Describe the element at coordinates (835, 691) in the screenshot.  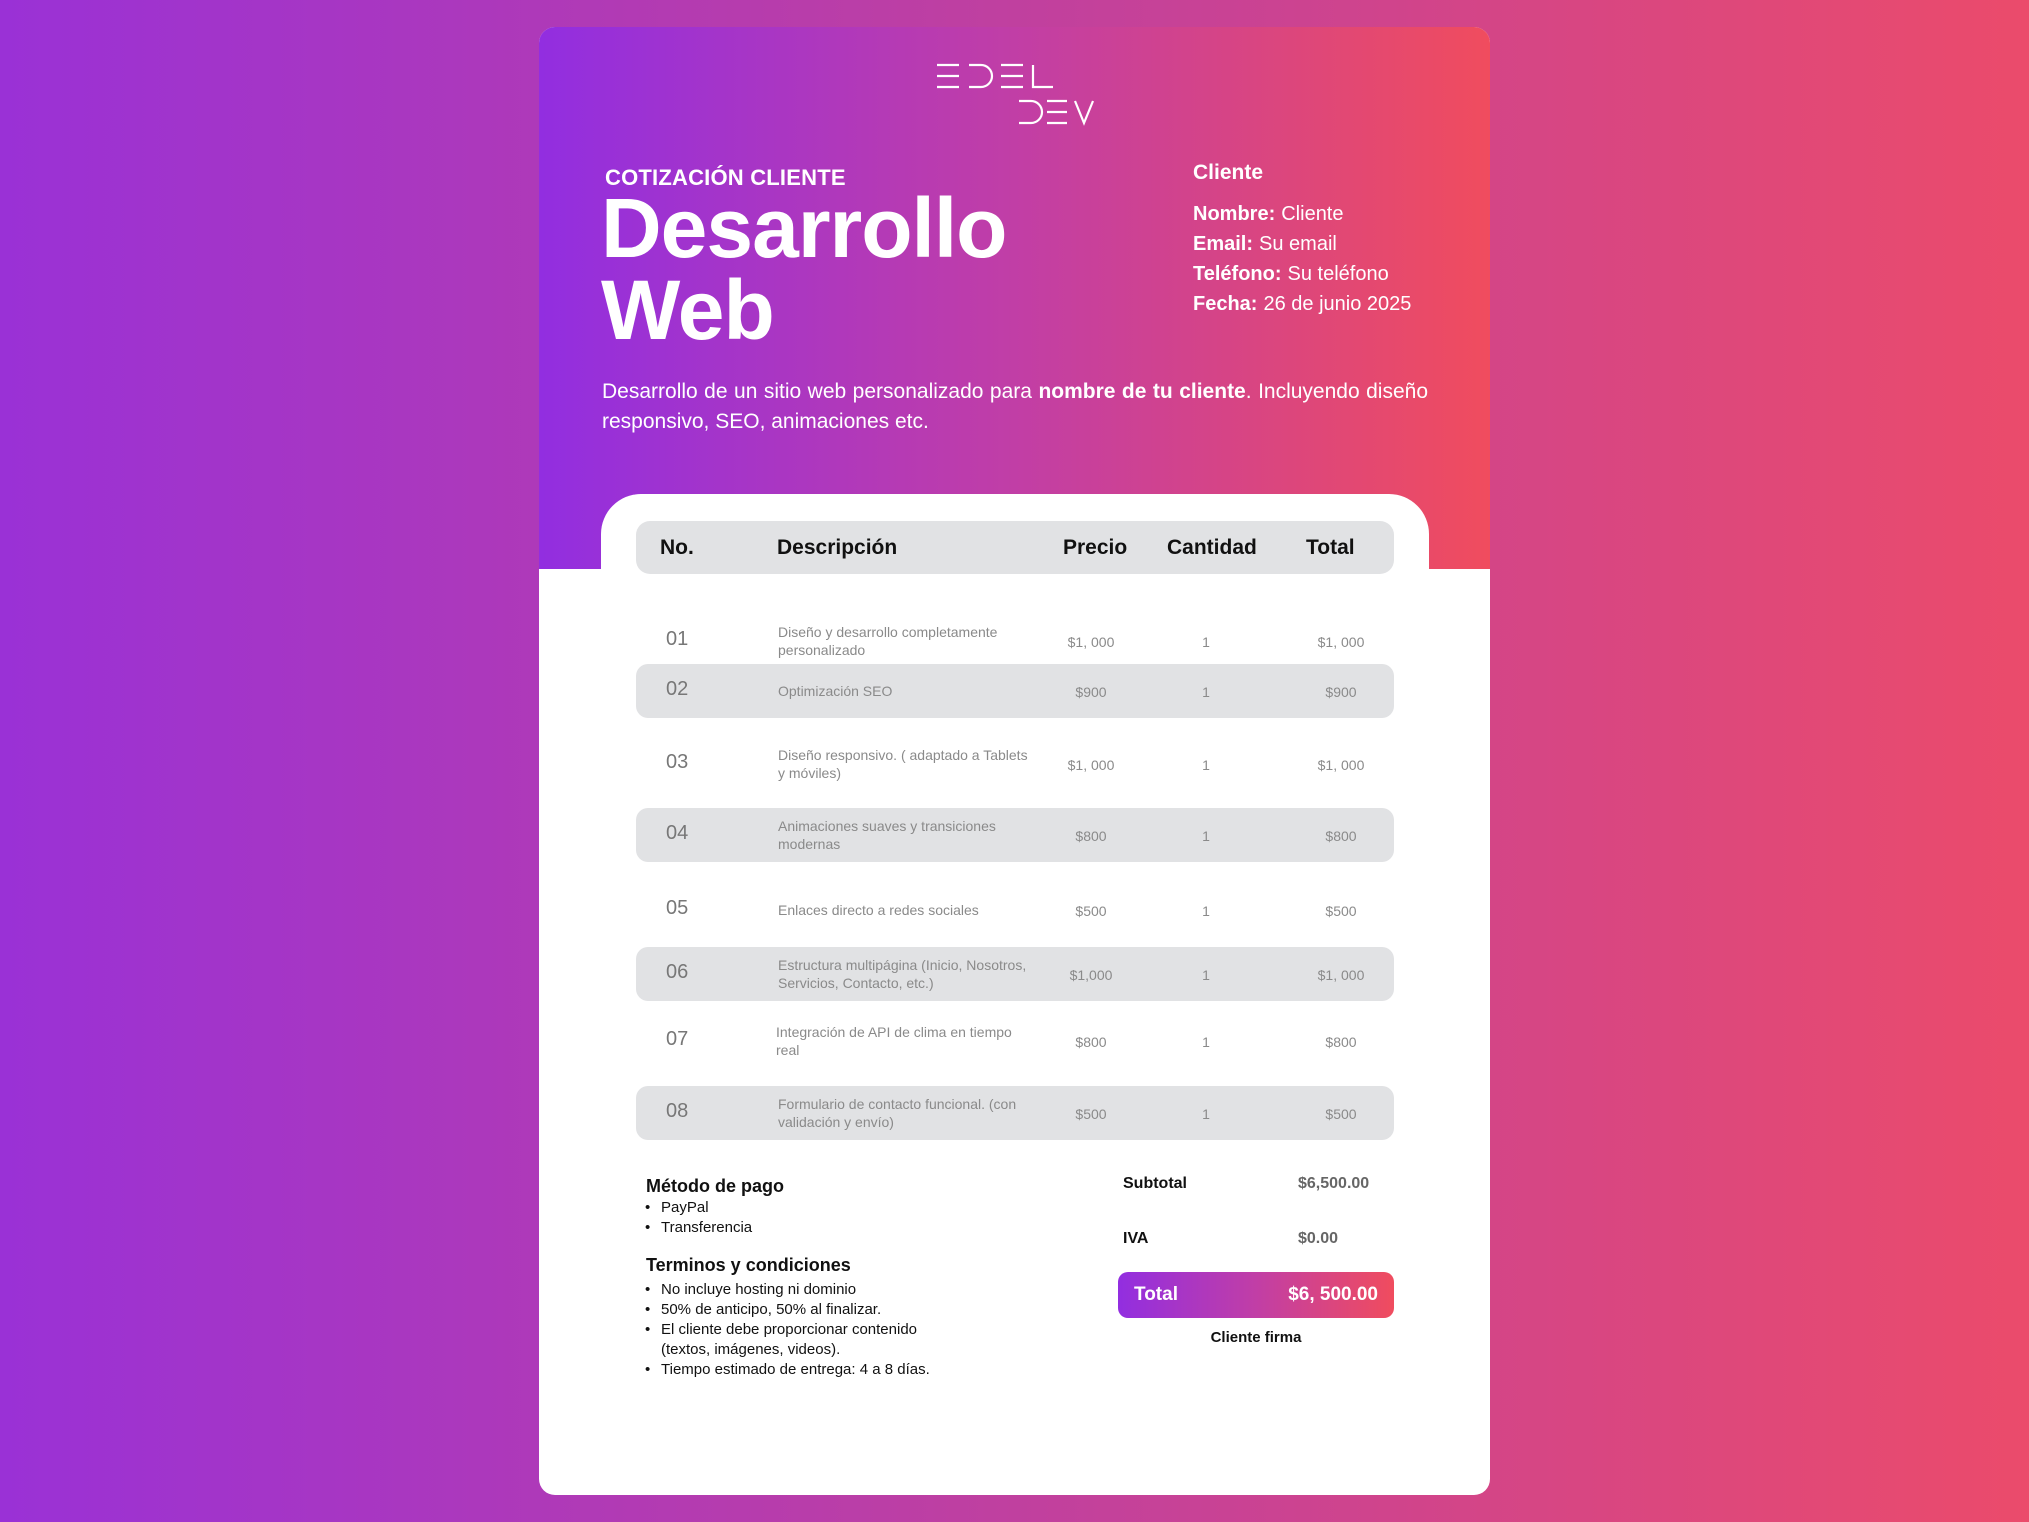
I see `row-description: Optimización SEO` at that location.